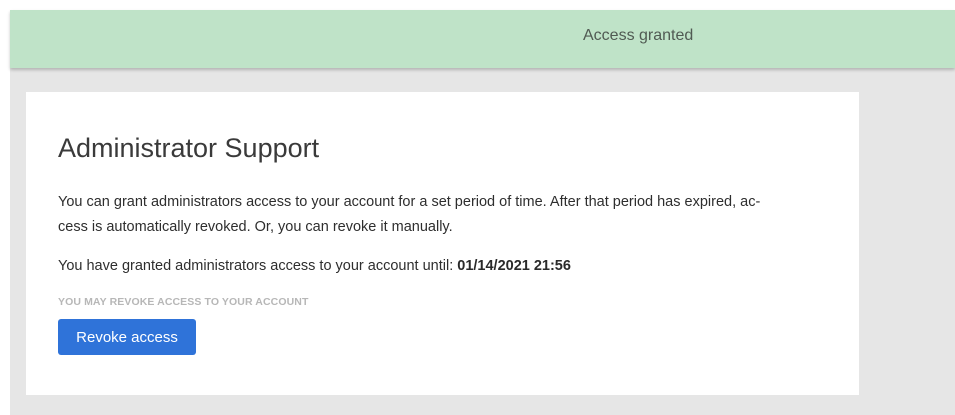 This screenshot has width=955, height=415. What do you see at coordinates (514, 266) in the screenshot?
I see `access-expiry-date: 01/14/2021 21:56` at bounding box center [514, 266].